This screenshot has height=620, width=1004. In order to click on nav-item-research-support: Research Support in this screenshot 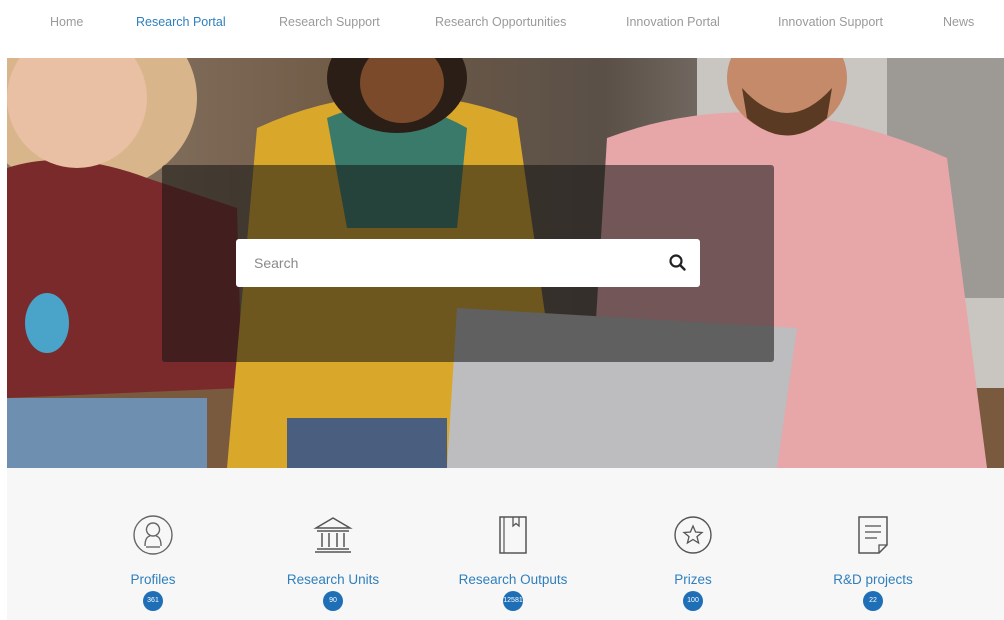, I will do `click(329, 22)`.